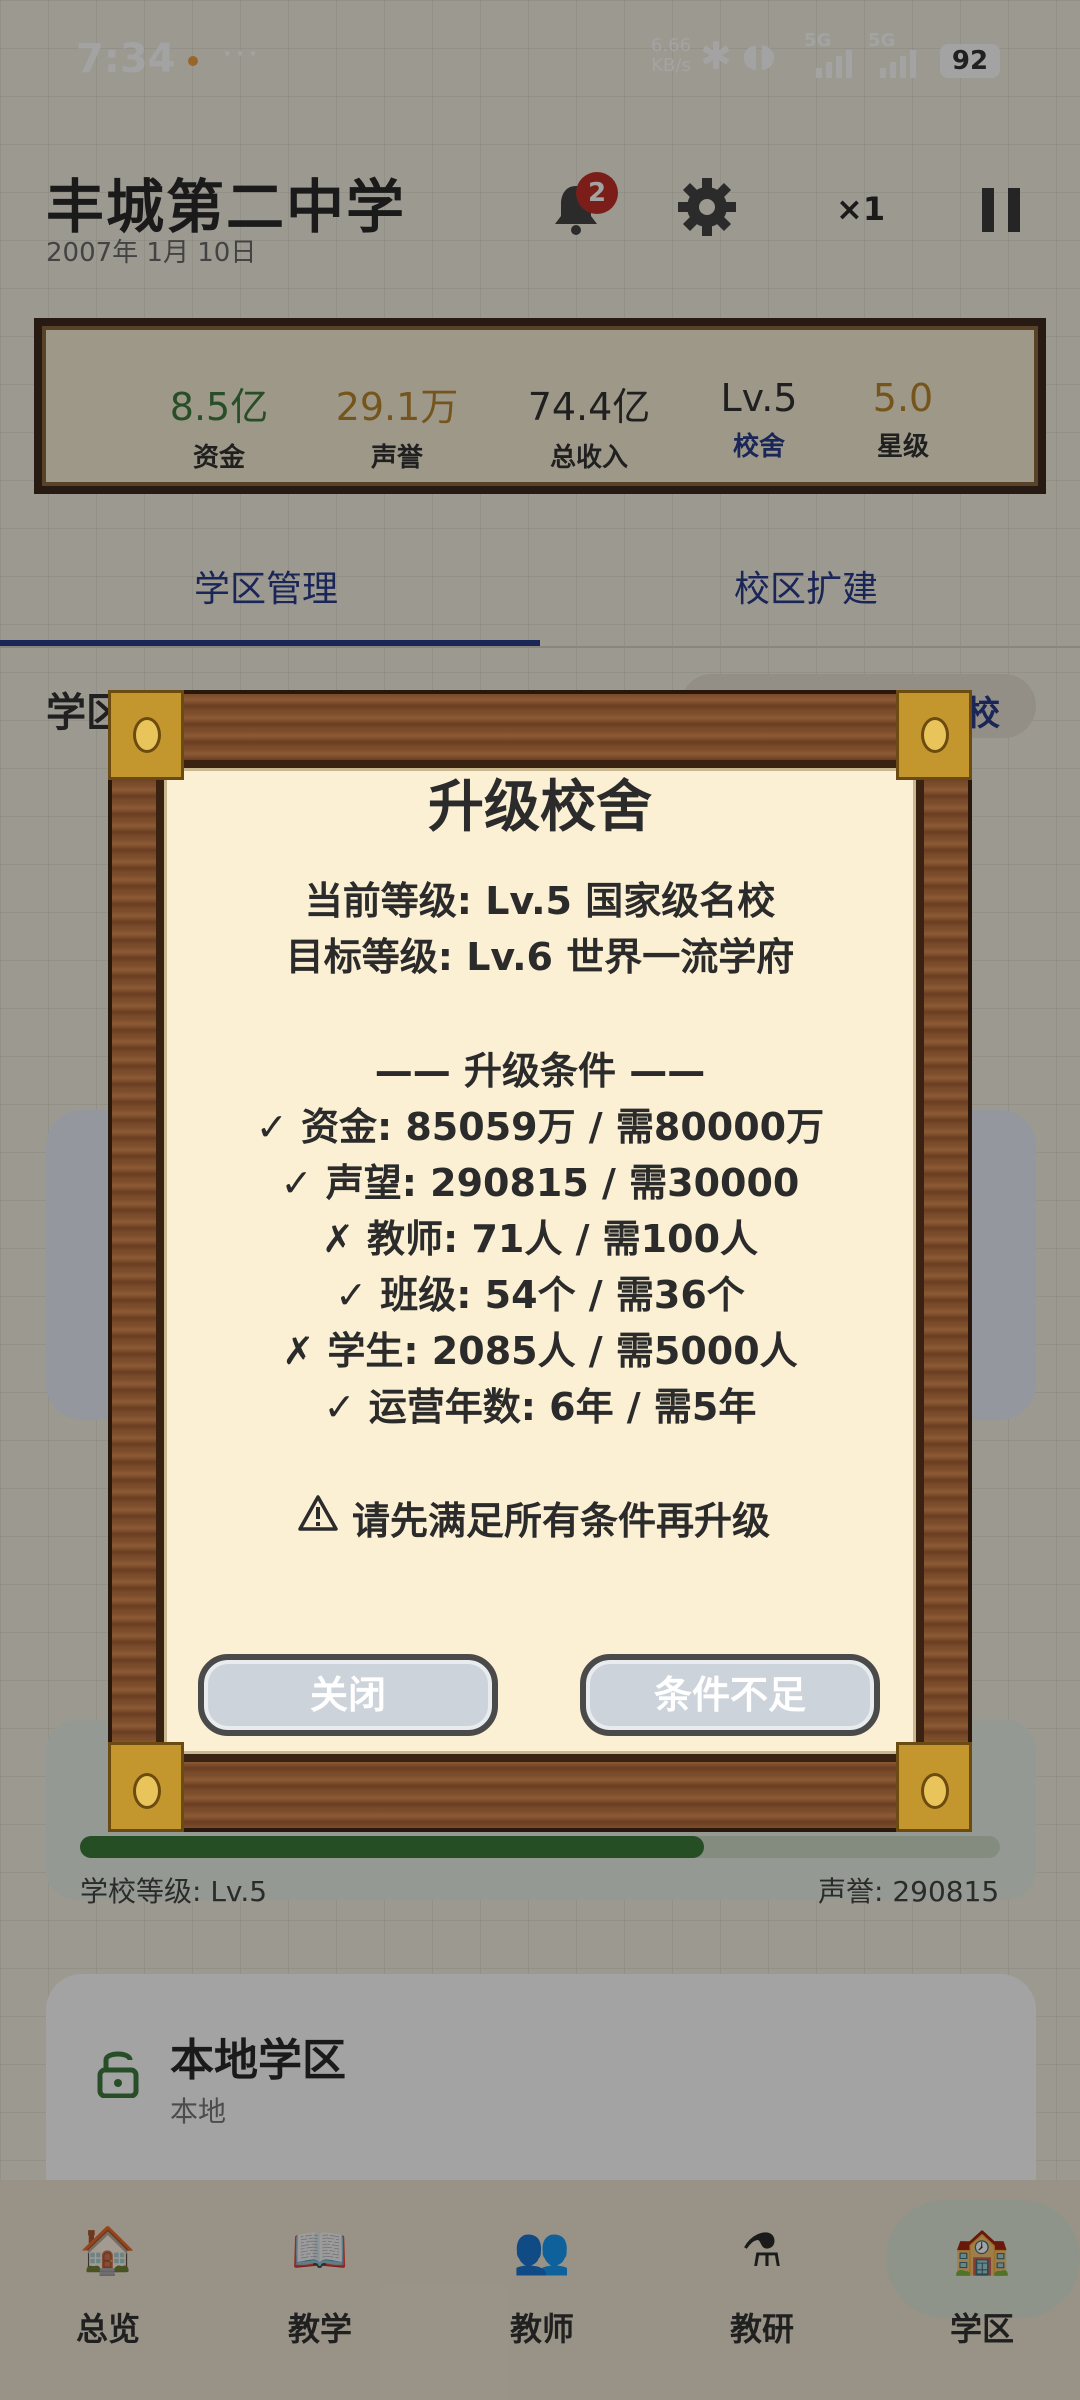 The height and width of the screenshot is (2400, 1080). What do you see at coordinates (540, 1183) in the screenshot?
I see `condition-reputation: ✓ 声望: 290815 / 需30000` at bounding box center [540, 1183].